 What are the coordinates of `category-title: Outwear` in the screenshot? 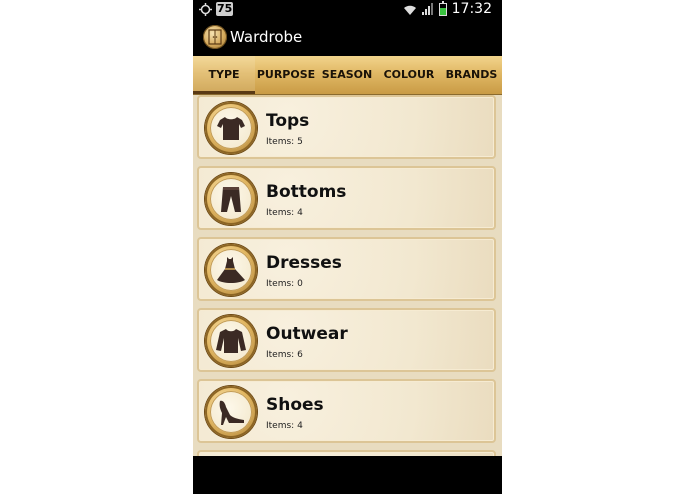 It's located at (307, 334).